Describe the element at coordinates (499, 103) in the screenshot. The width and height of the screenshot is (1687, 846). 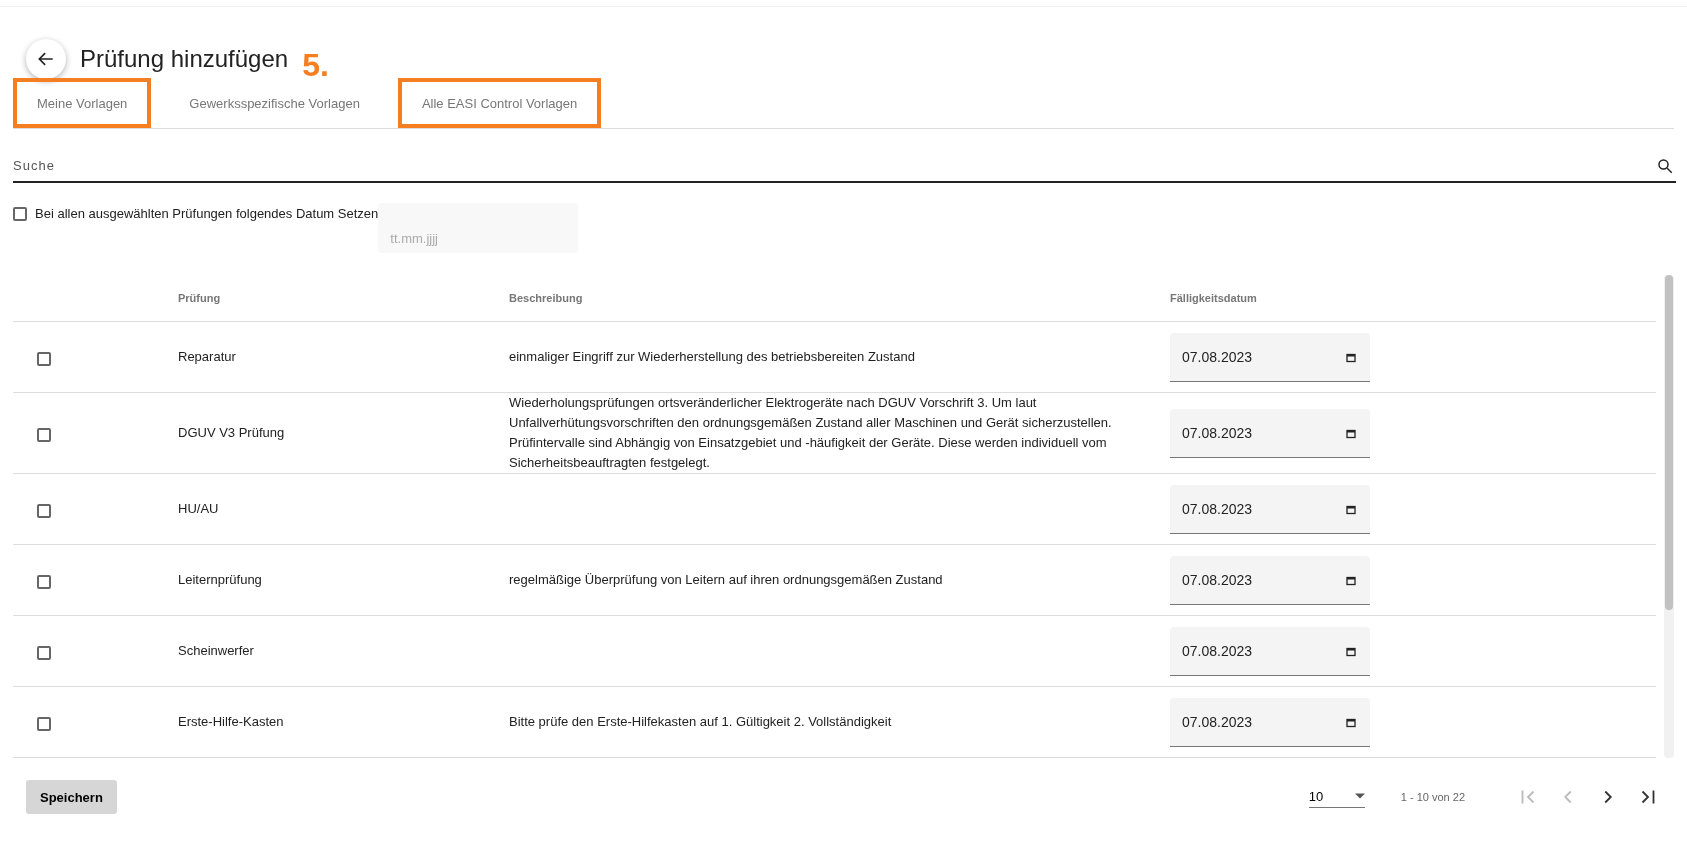
I see `tab: Alle EASI Control Vorlagen` at that location.